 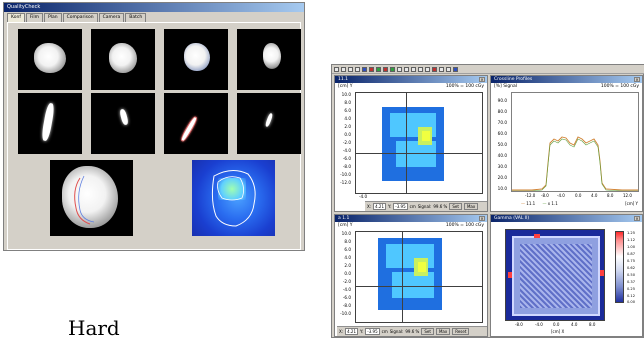 I want to click on contour-overlay-white, so click(x=233, y=198).